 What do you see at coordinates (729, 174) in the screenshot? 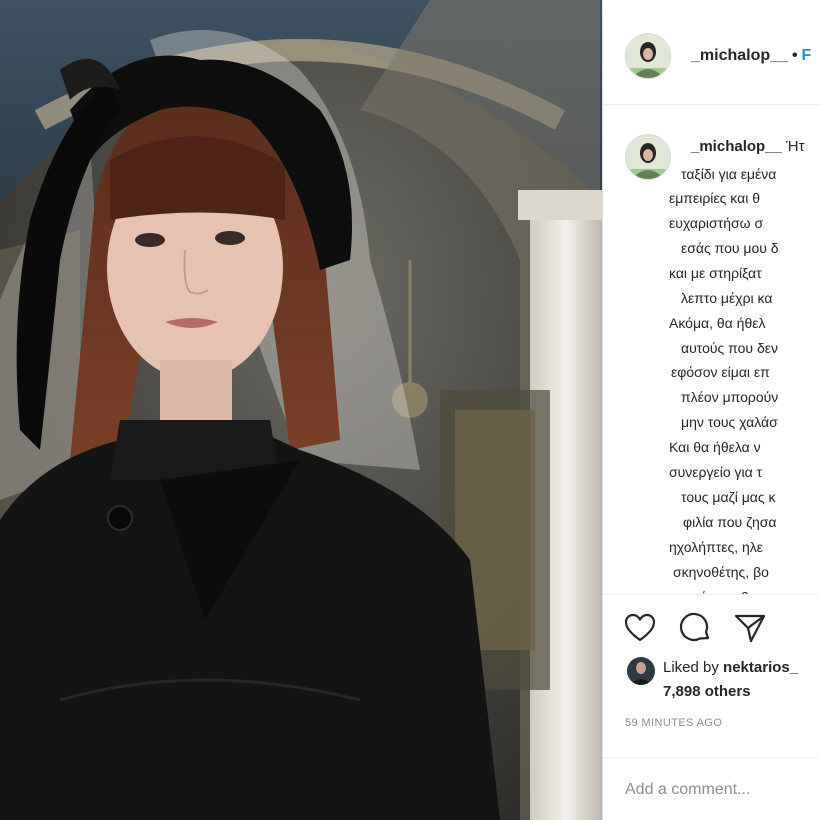
I see `caption-line: ταξίδι για εμένα` at bounding box center [729, 174].